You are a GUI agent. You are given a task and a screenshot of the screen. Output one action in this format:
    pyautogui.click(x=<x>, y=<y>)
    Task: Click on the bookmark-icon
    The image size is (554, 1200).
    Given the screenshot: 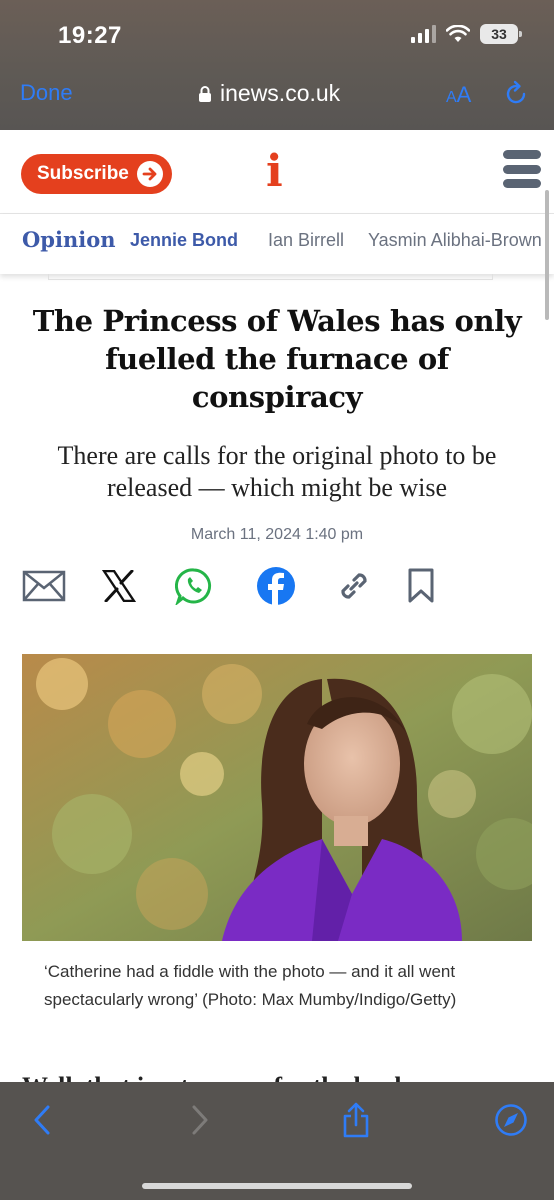 What is the action you would take?
    pyautogui.click(x=421, y=586)
    